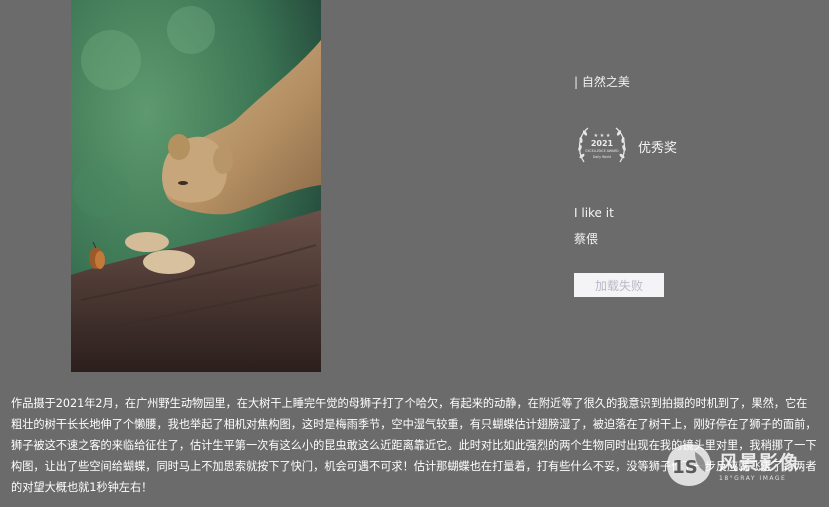  I want to click on watermark-cn: 风景影像, so click(759, 463).